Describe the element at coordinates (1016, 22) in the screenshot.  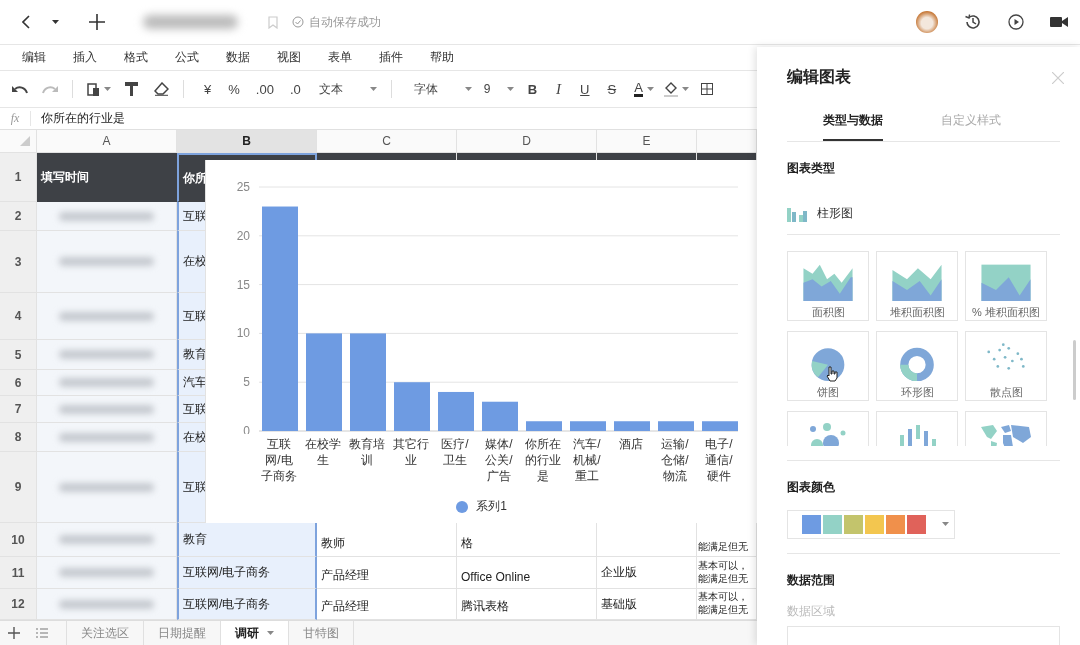
I see `play-icon` at that location.